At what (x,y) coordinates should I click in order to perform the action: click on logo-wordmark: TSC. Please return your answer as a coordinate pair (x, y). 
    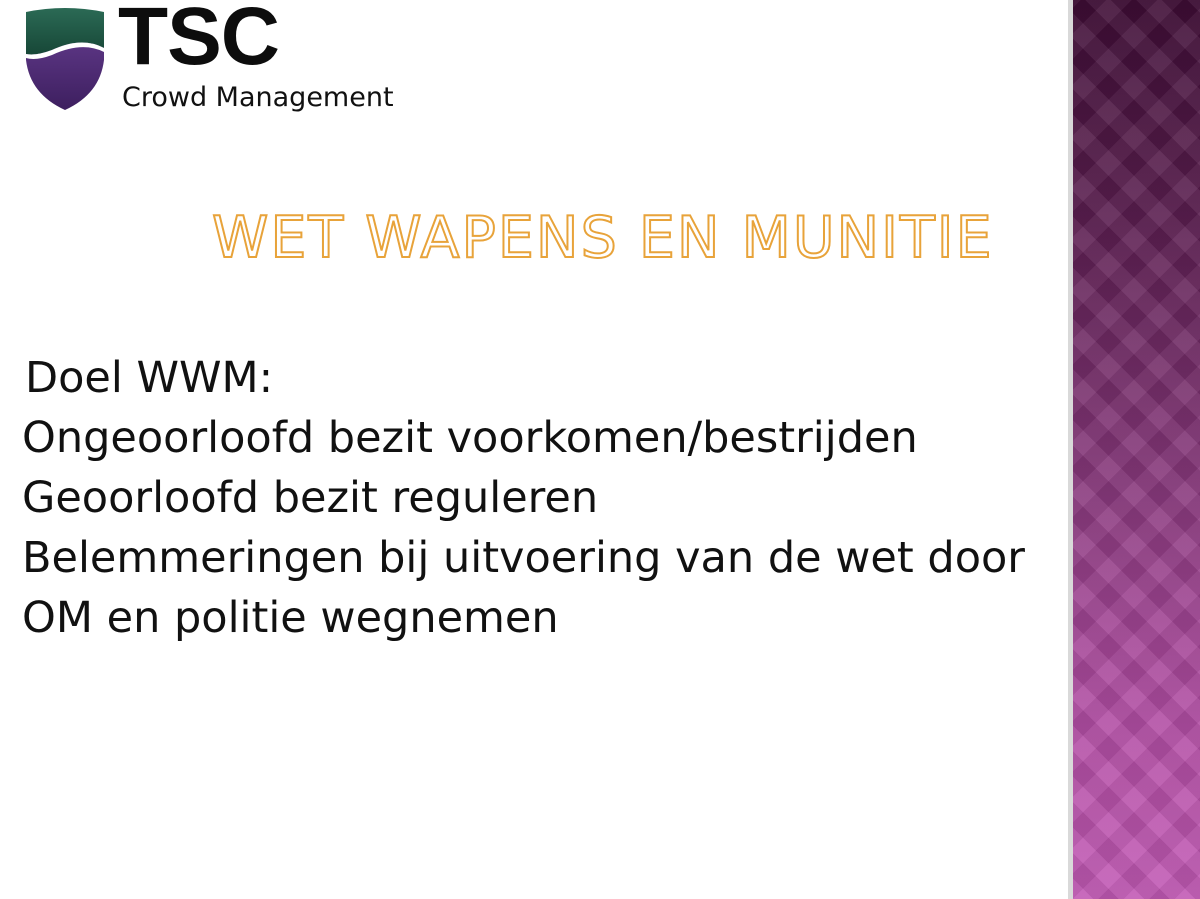
    Looking at the image, I should click on (199, 41).